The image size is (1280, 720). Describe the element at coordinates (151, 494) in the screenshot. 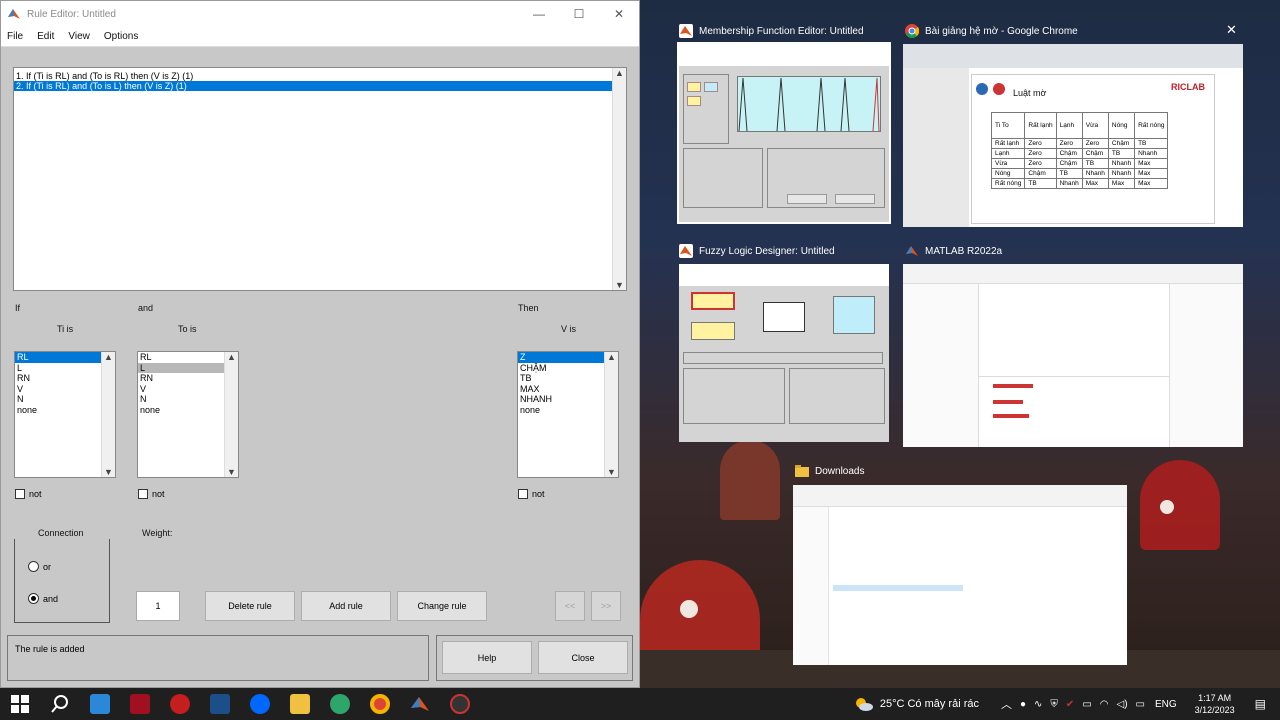

I see `to-not-checkbox: not` at that location.